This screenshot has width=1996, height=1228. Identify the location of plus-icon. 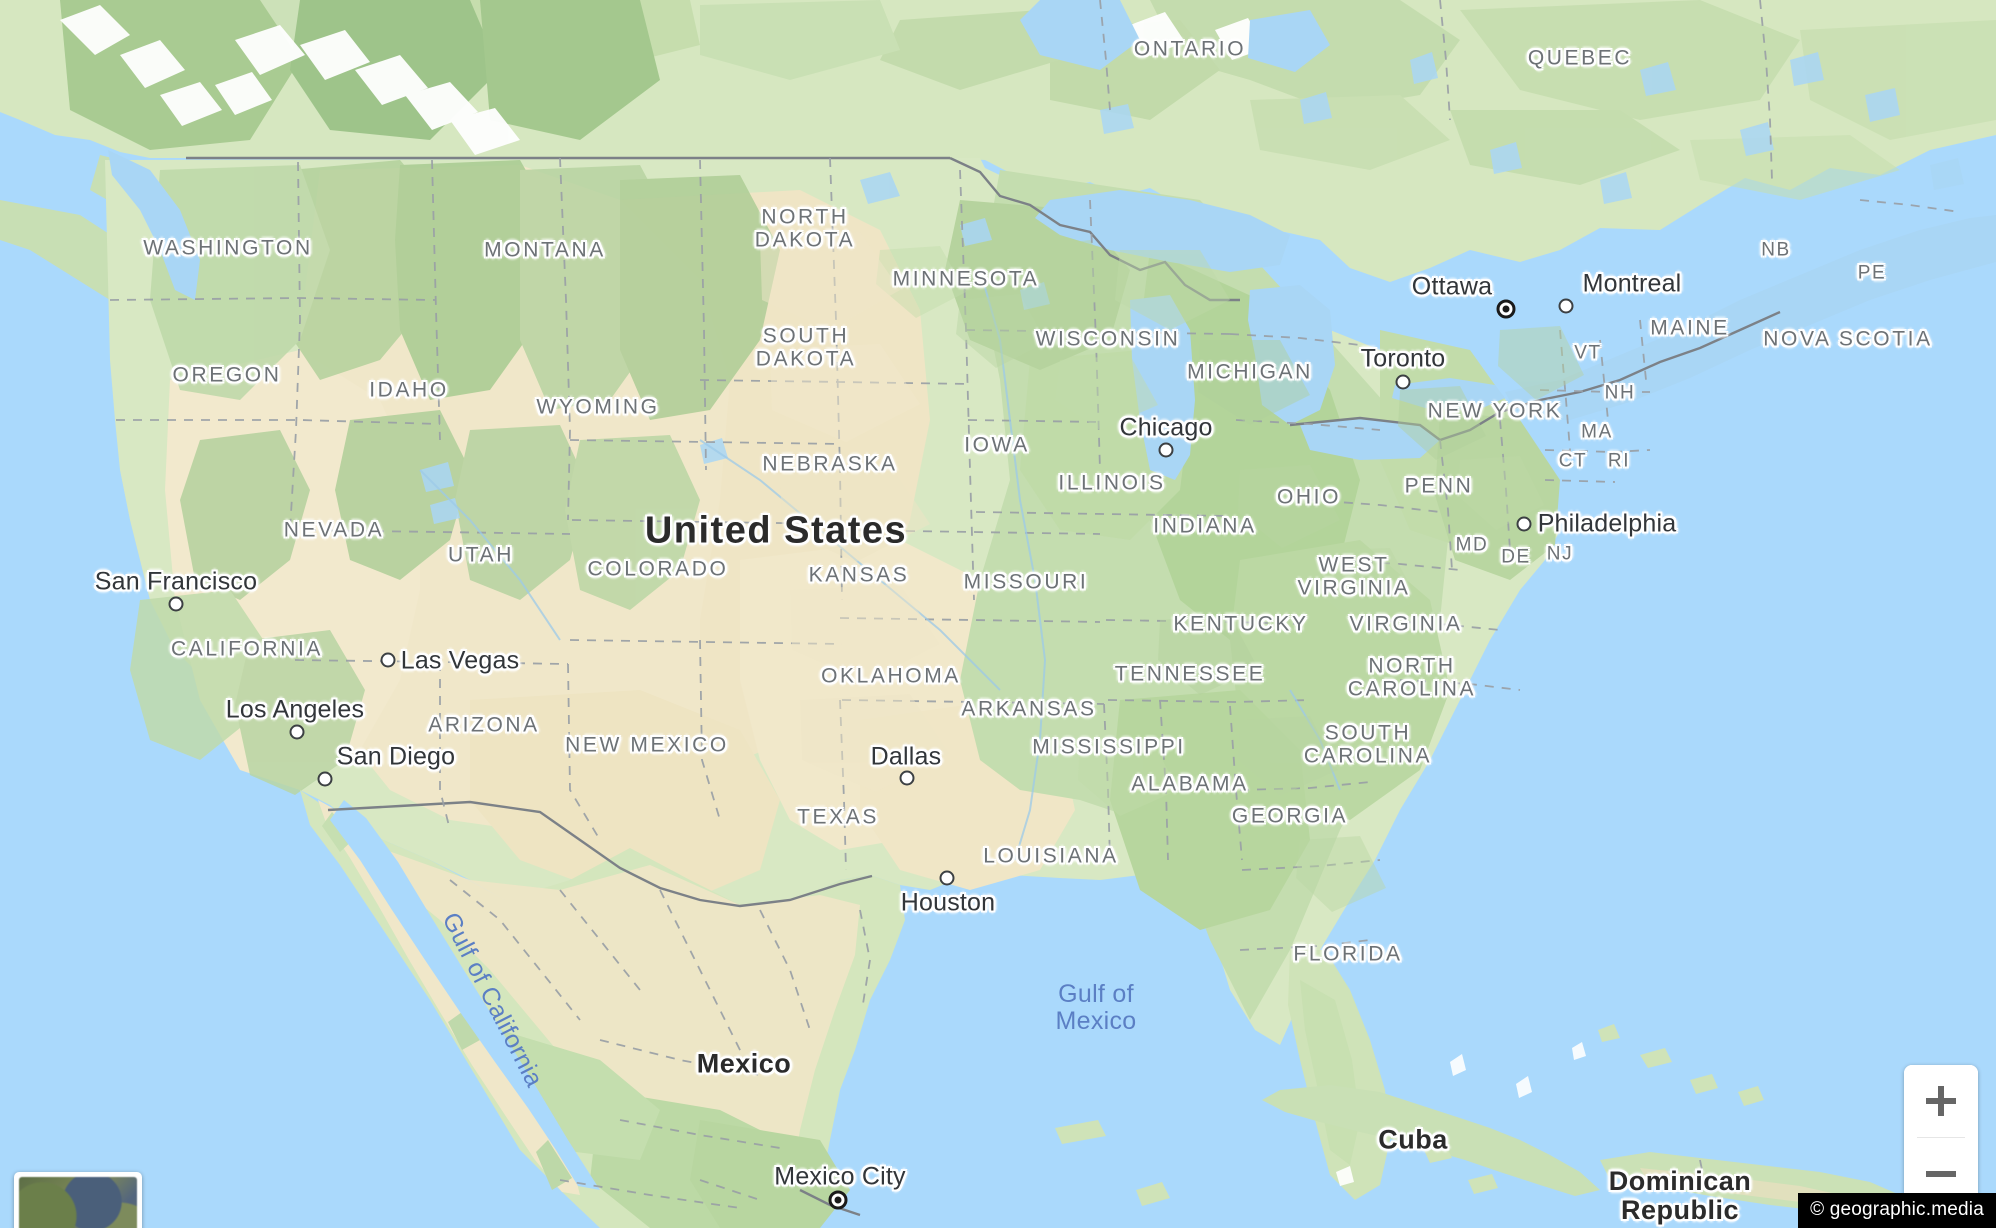
(1941, 1101).